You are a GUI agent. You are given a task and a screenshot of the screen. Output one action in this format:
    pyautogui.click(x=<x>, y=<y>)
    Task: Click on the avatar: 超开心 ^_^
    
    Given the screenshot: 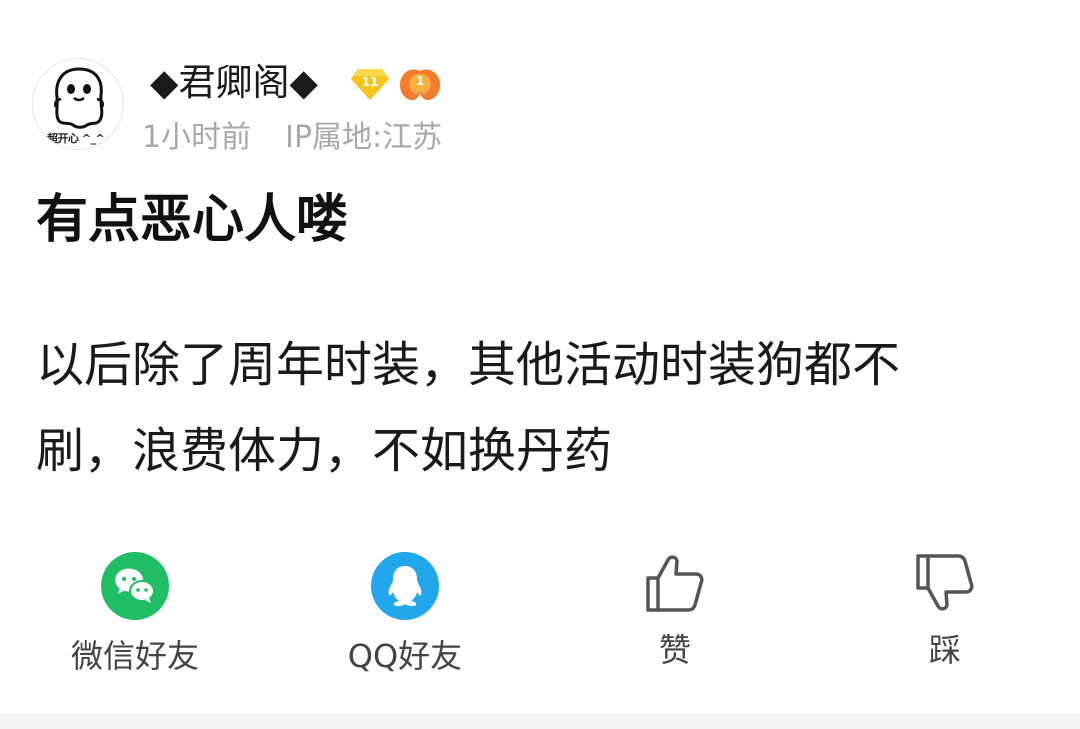 What is the action you would take?
    pyautogui.click(x=78, y=104)
    